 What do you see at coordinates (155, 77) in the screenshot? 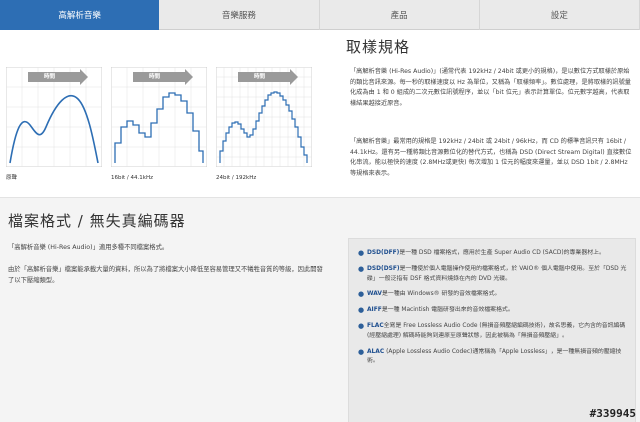
I see `time-label-2: 時間` at bounding box center [155, 77].